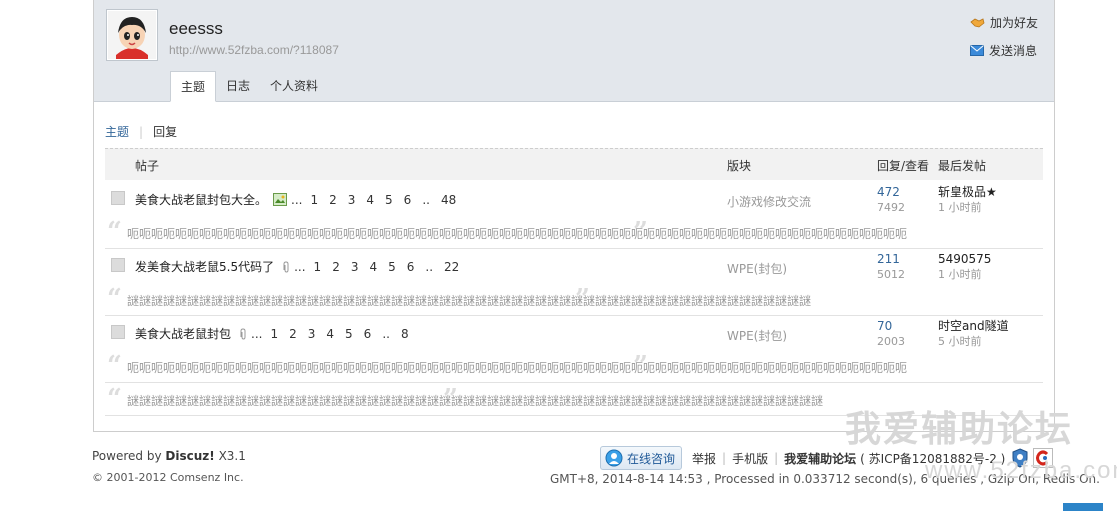 This screenshot has width=1117, height=511. Describe the element at coordinates (1021, 470) in the screenshot. I see `watermark-url: www.52fzba.com` at that location.